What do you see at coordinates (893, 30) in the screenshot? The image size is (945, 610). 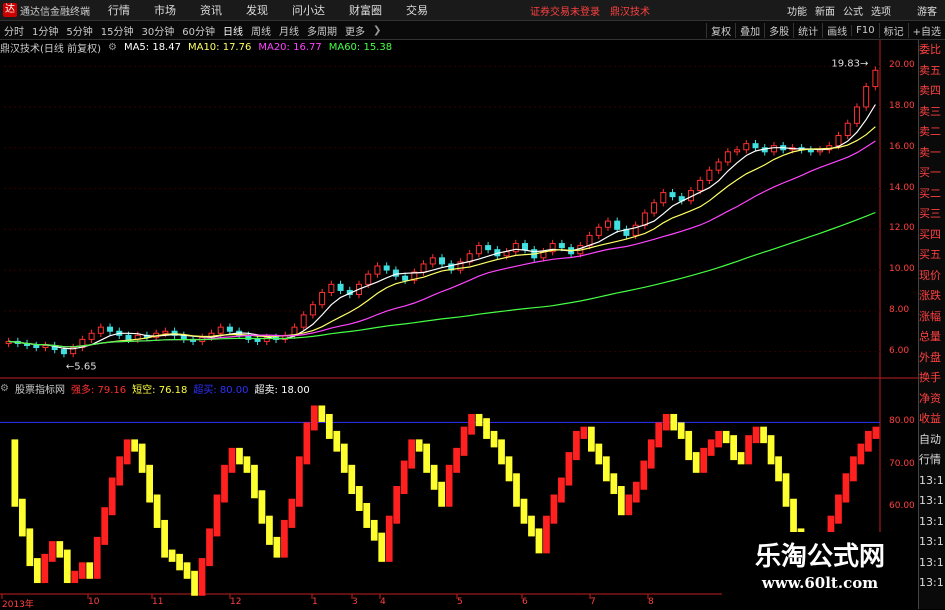 I see `mark-button: 标记` at bounding box center [893, 30].